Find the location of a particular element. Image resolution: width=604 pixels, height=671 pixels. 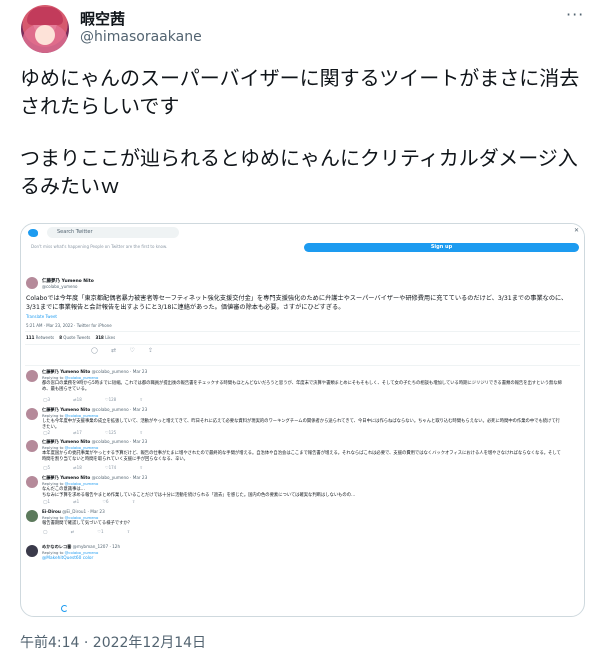

embedded-signup-button: Sign up is located at coordinates (441, 247).